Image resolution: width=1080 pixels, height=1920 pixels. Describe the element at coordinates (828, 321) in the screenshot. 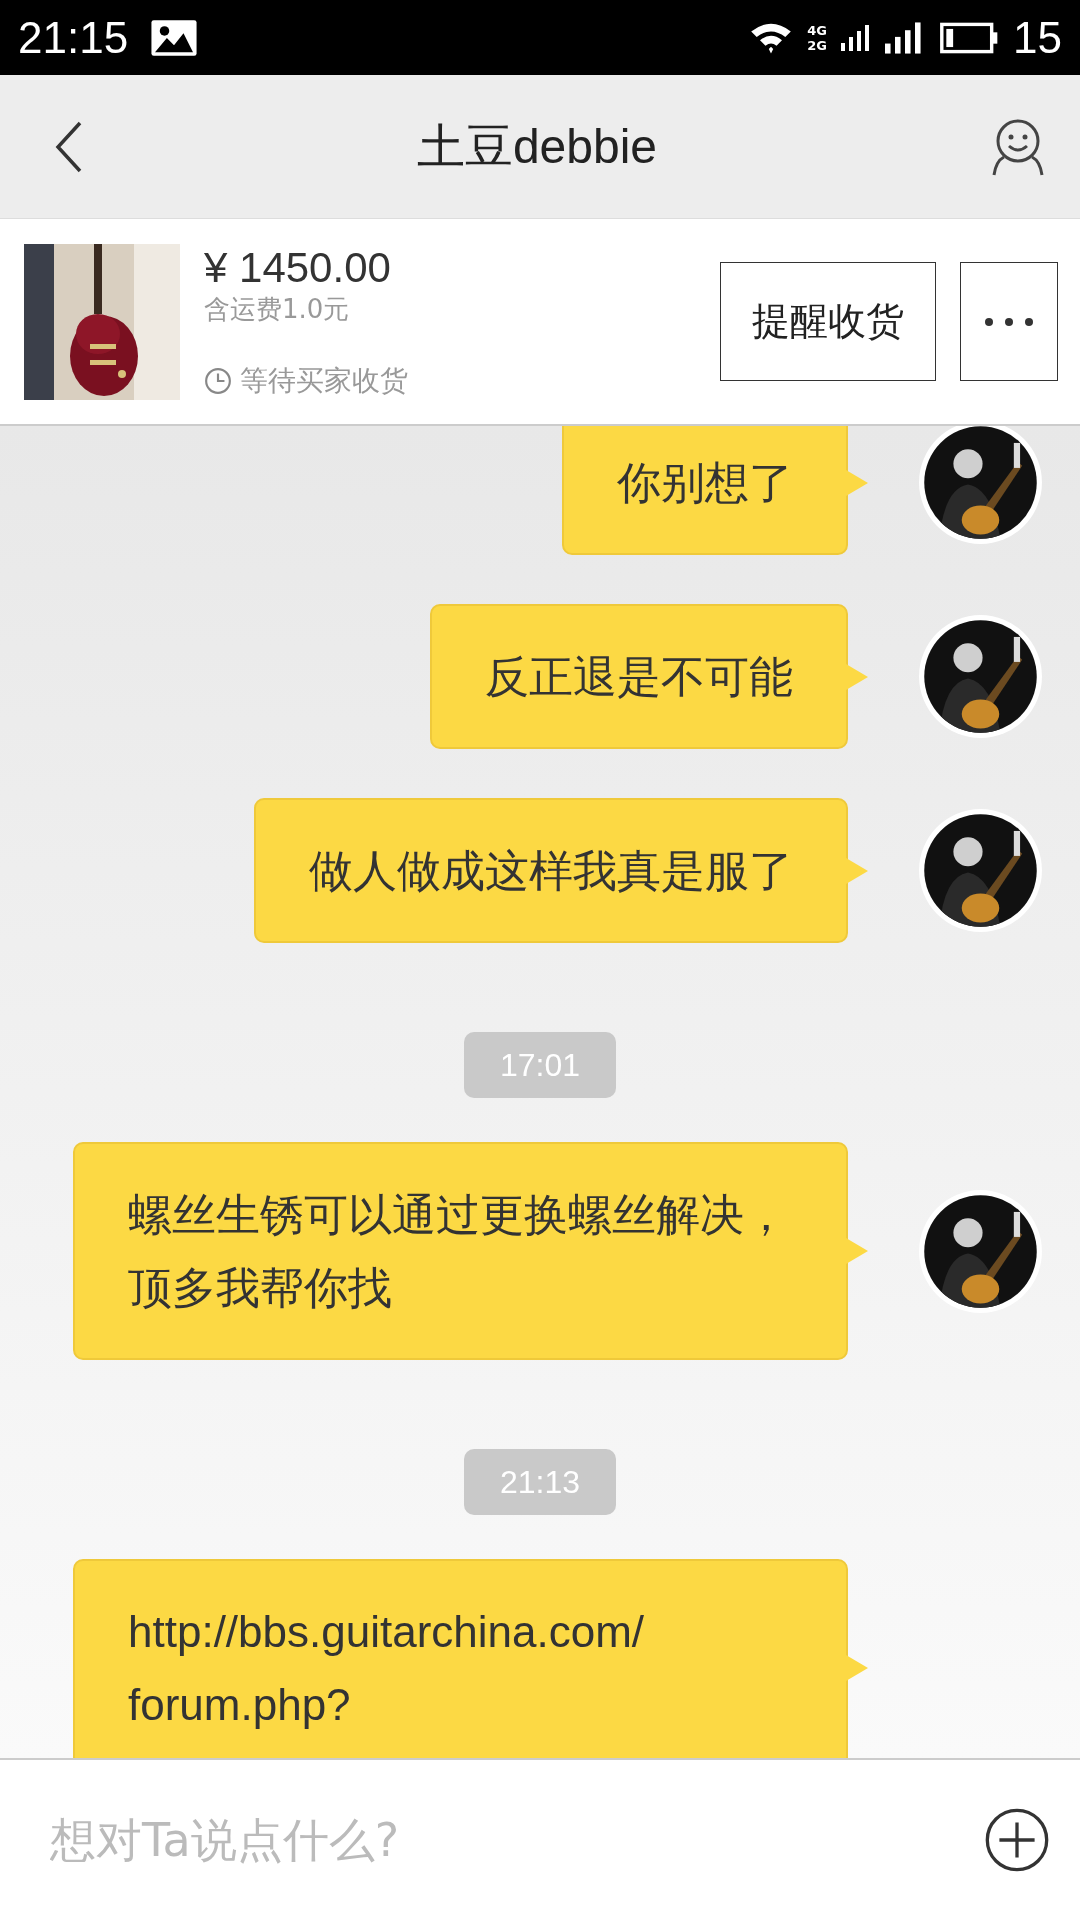

I see `remind-button: 提醒收货` at that location.